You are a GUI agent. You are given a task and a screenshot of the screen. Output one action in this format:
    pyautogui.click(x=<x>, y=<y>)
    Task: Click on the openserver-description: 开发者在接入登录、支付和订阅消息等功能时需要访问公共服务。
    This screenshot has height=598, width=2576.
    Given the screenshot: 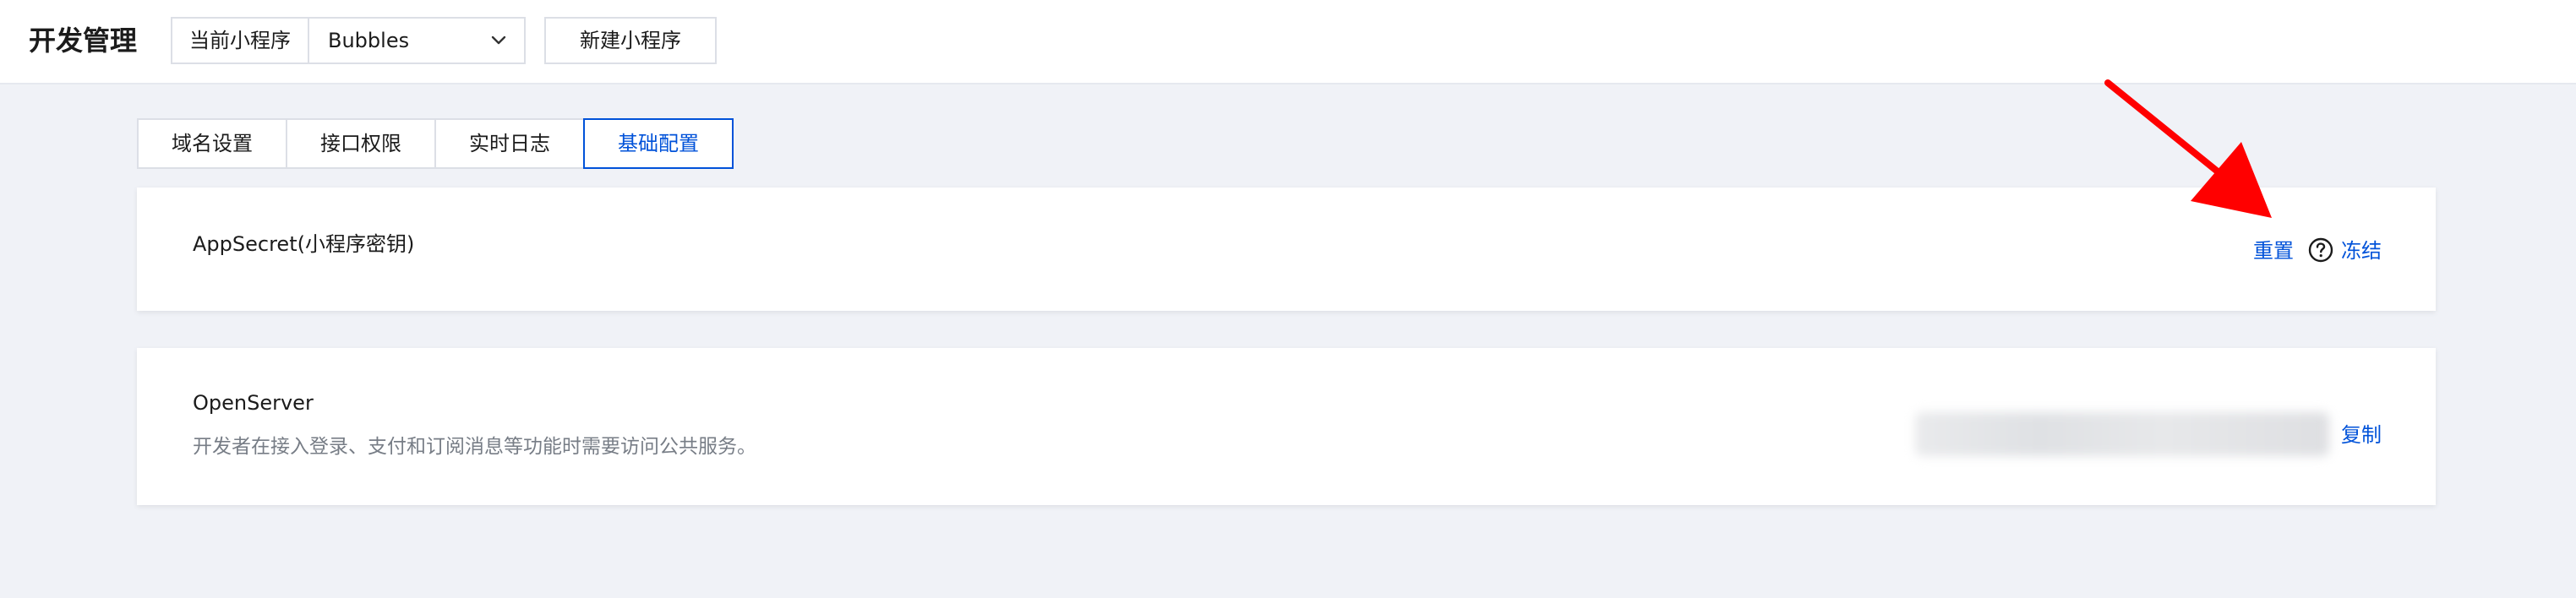 What is the action you would take?
    pyautogui.click(x=474, y=447)
    